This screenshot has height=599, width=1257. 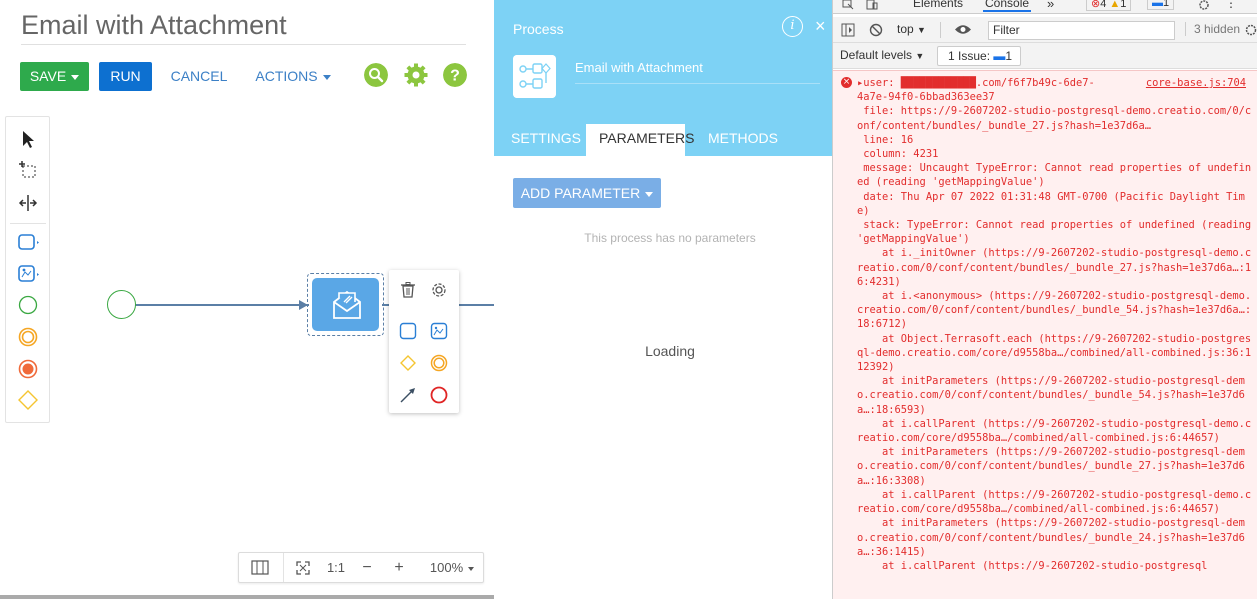 I want to click on gateway-shape-icon, so click(x=408, y=363).